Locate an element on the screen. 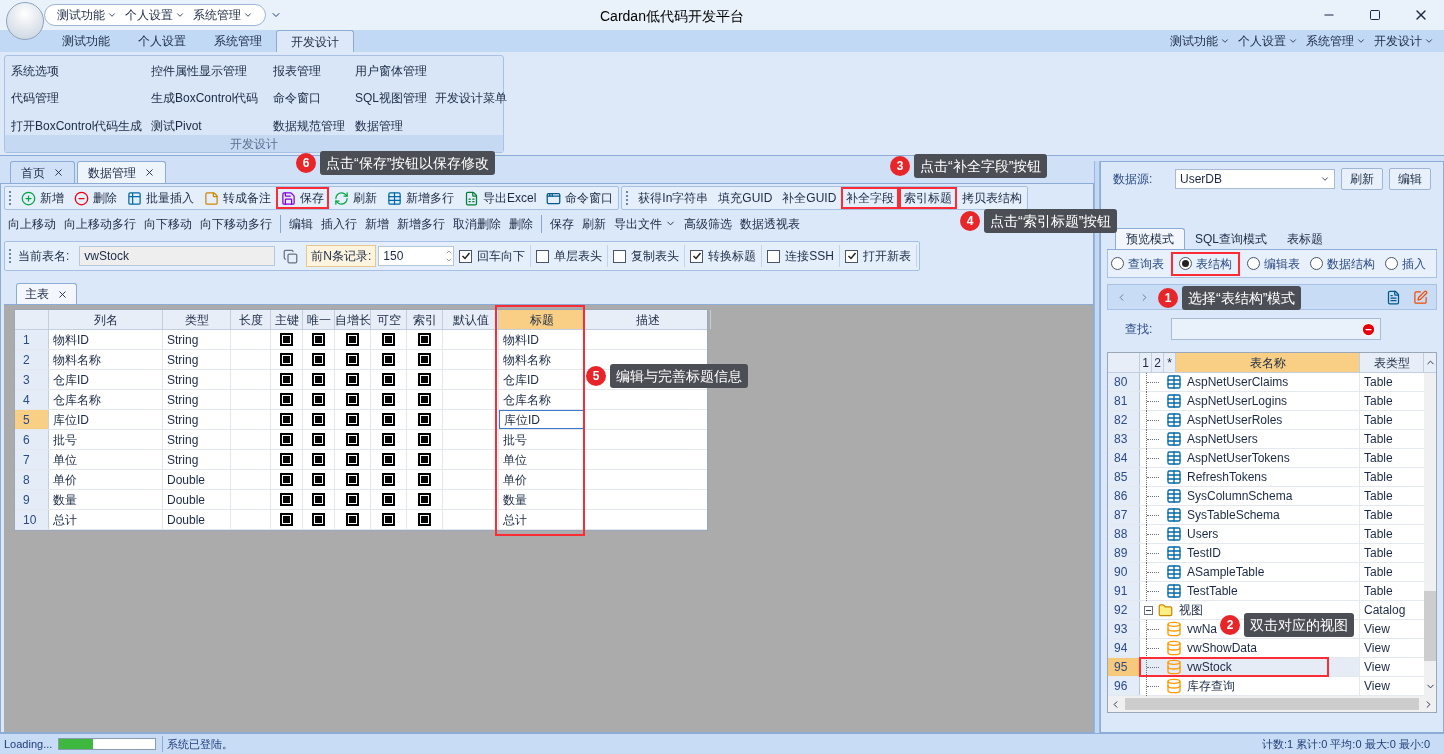  toolbar-button: 补全字段 is located at coordinates (870, 198).